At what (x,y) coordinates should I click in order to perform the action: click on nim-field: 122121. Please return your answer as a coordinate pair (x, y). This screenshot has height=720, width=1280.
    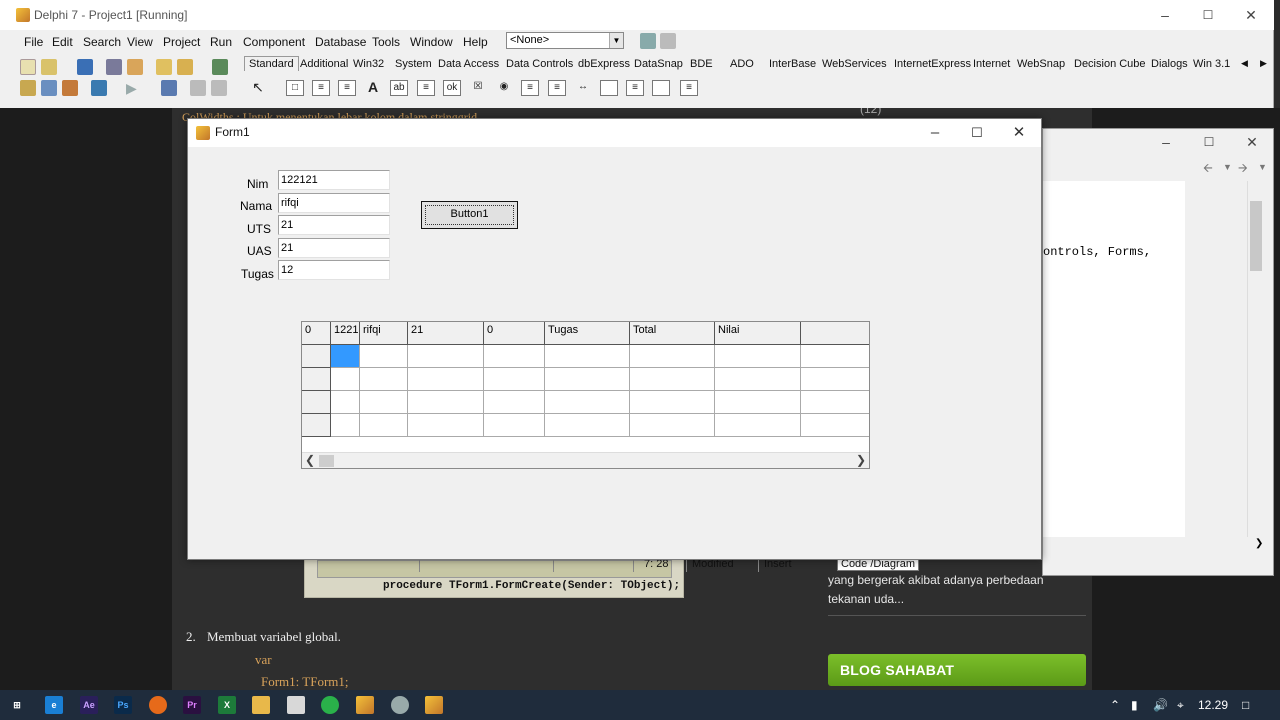
    Looking at the image, I should click on (334, 180).